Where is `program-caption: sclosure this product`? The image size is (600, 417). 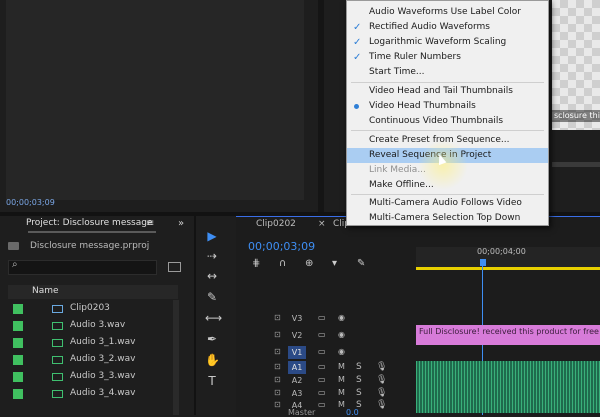 program-caption: sclosure this product is located at coordinates (576, 116).